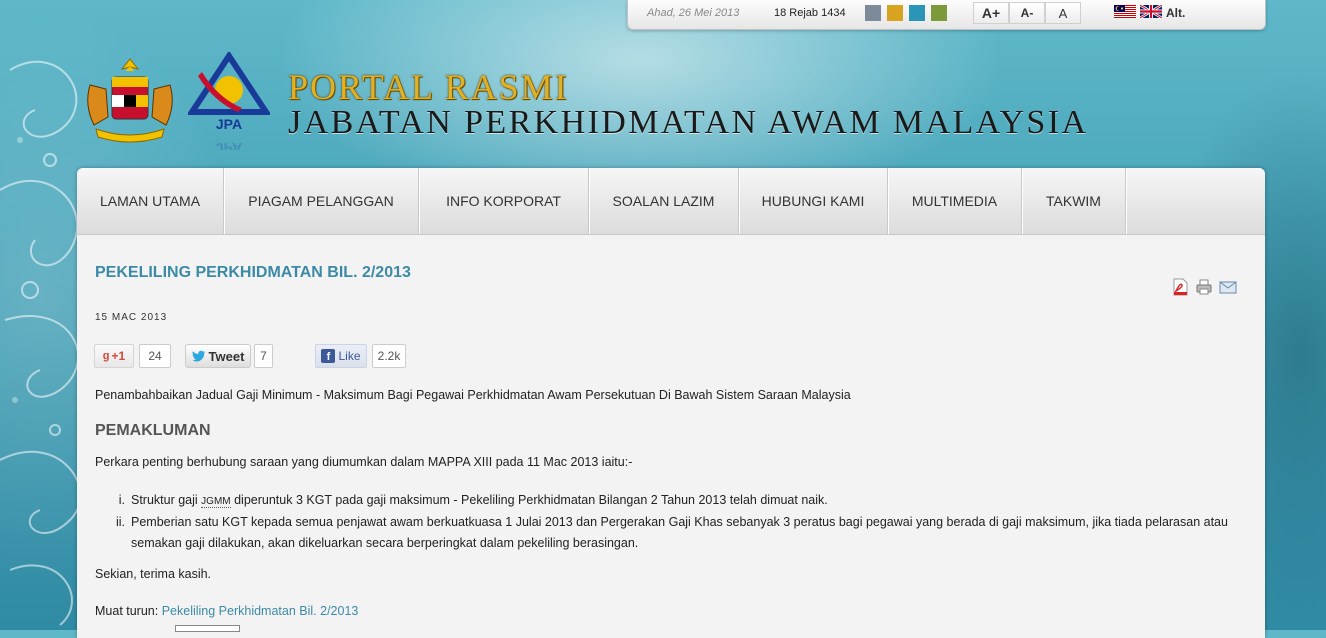 Image resolution: width=1326 pixels, height=638 pixels. Describe the element at coordinates (955, 201) in the screenshot. I see `nav-item-multimedia: MULTIMEDIA` at that location.